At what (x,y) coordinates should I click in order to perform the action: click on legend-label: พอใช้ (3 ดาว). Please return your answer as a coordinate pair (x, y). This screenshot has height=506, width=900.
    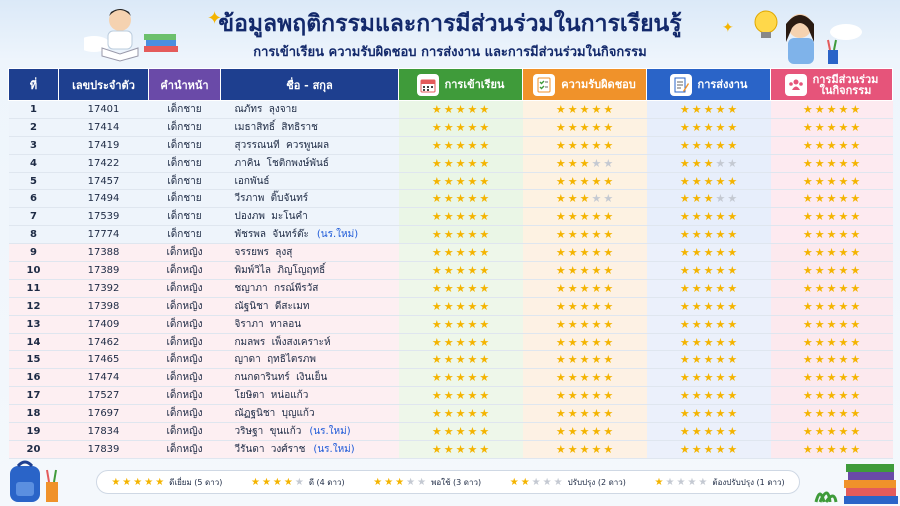
    Looking at the image, I should click on (456, 482).